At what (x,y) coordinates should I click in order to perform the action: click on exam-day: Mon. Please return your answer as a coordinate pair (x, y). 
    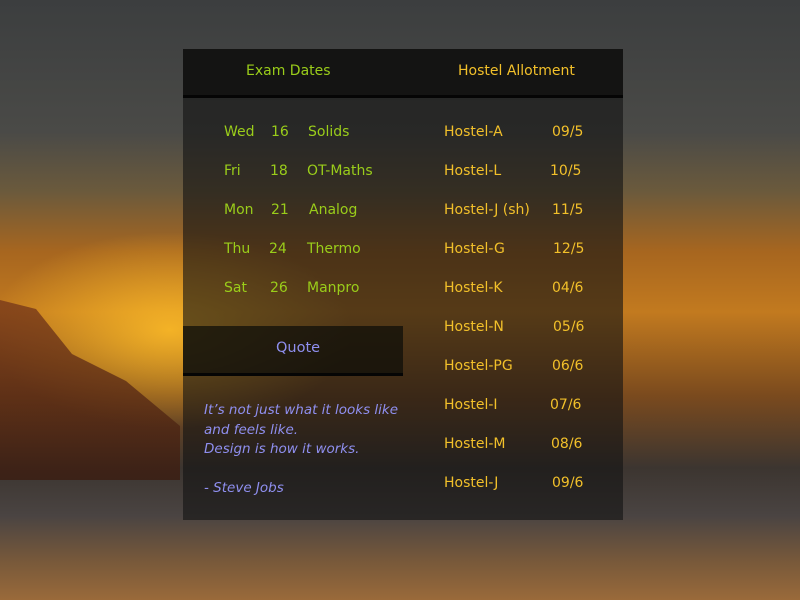
    Looking at the image, I should click on (239, 210).